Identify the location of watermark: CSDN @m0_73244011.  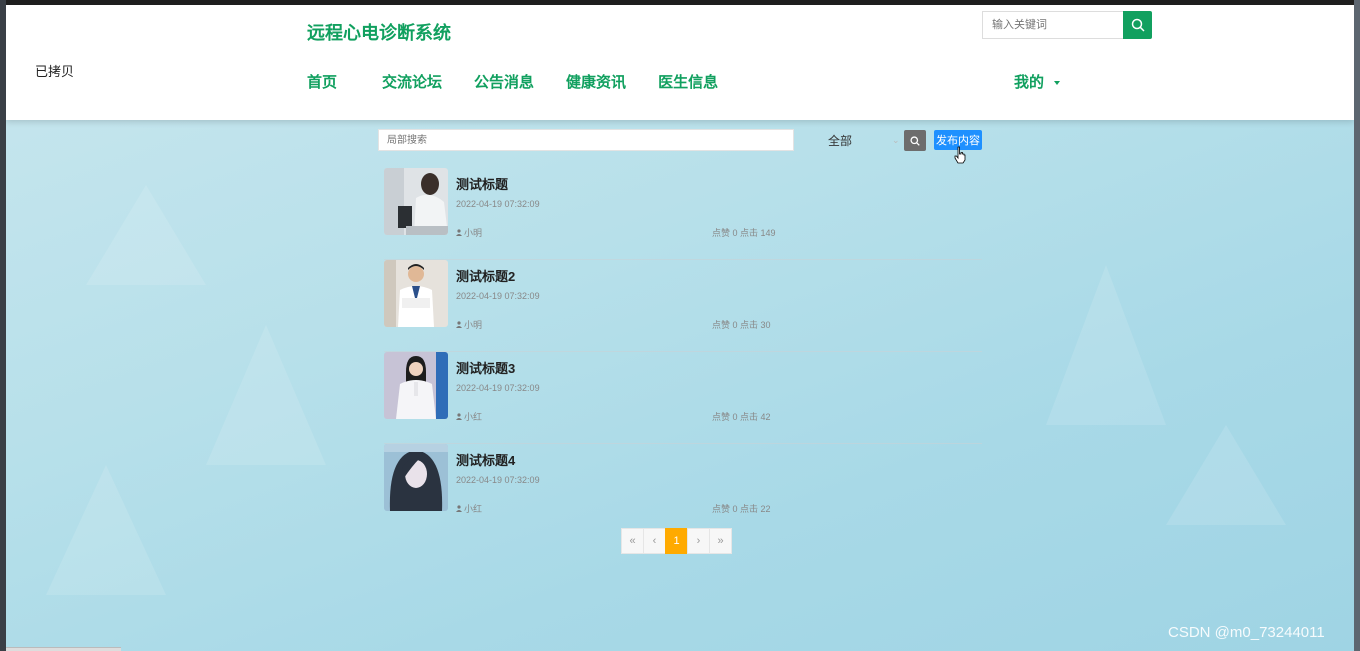
(1246, 632).